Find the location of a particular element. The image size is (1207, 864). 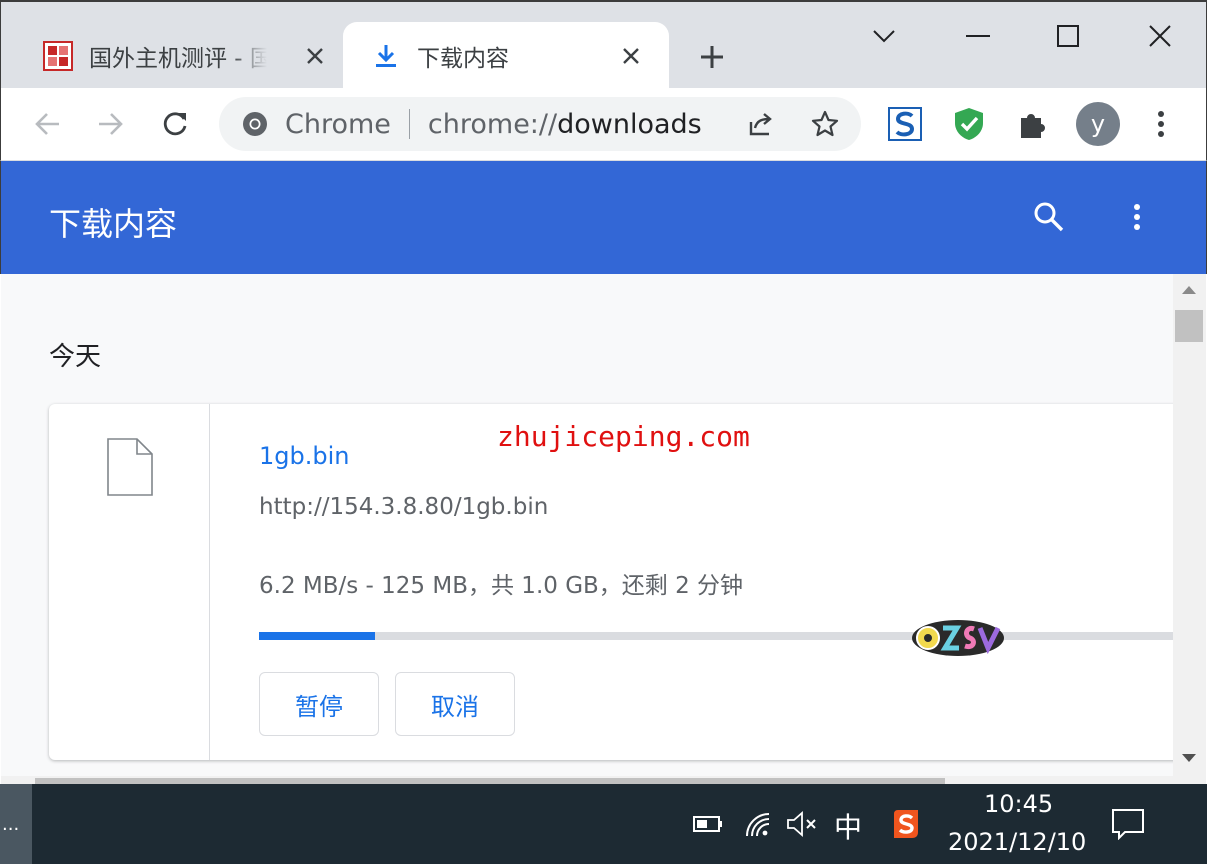

download-icon is located at coordinates (386, 56).